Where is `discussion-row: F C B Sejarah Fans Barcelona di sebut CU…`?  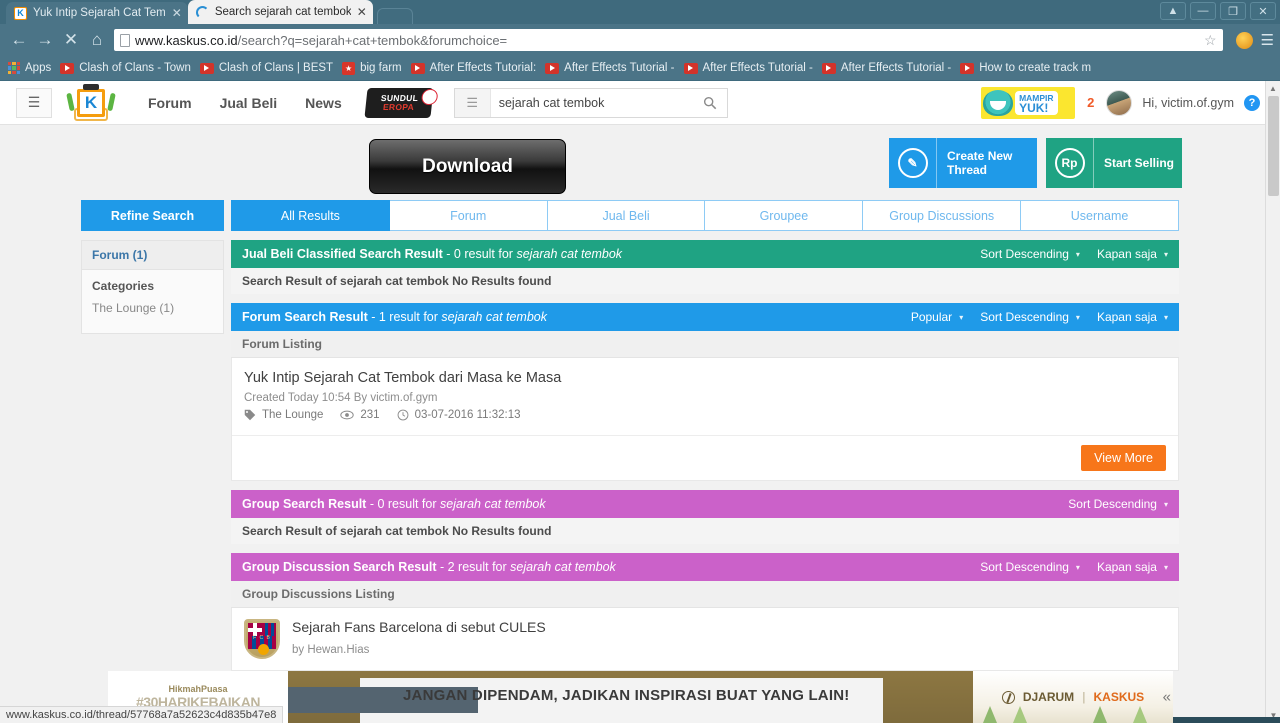 discussion-row: F C B Sejarah Fans Barcelona di sebut CU… is located at coordinates (705, 639).